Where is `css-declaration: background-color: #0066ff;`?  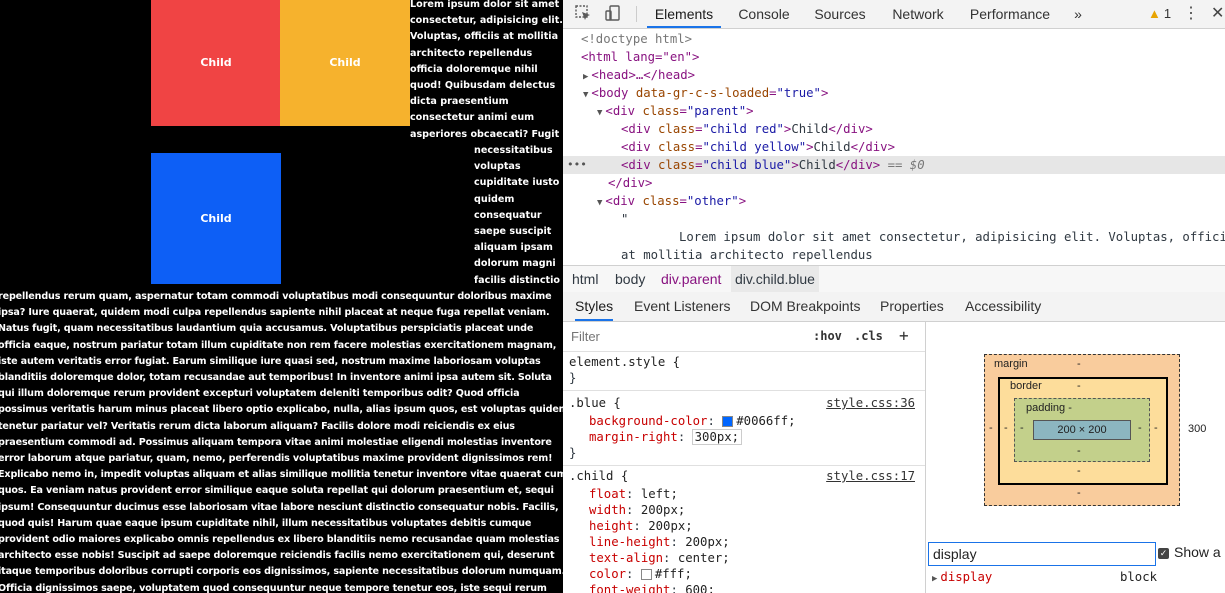
css-declaration: background-color: #0066ff; is located at coordinates (692, 421).